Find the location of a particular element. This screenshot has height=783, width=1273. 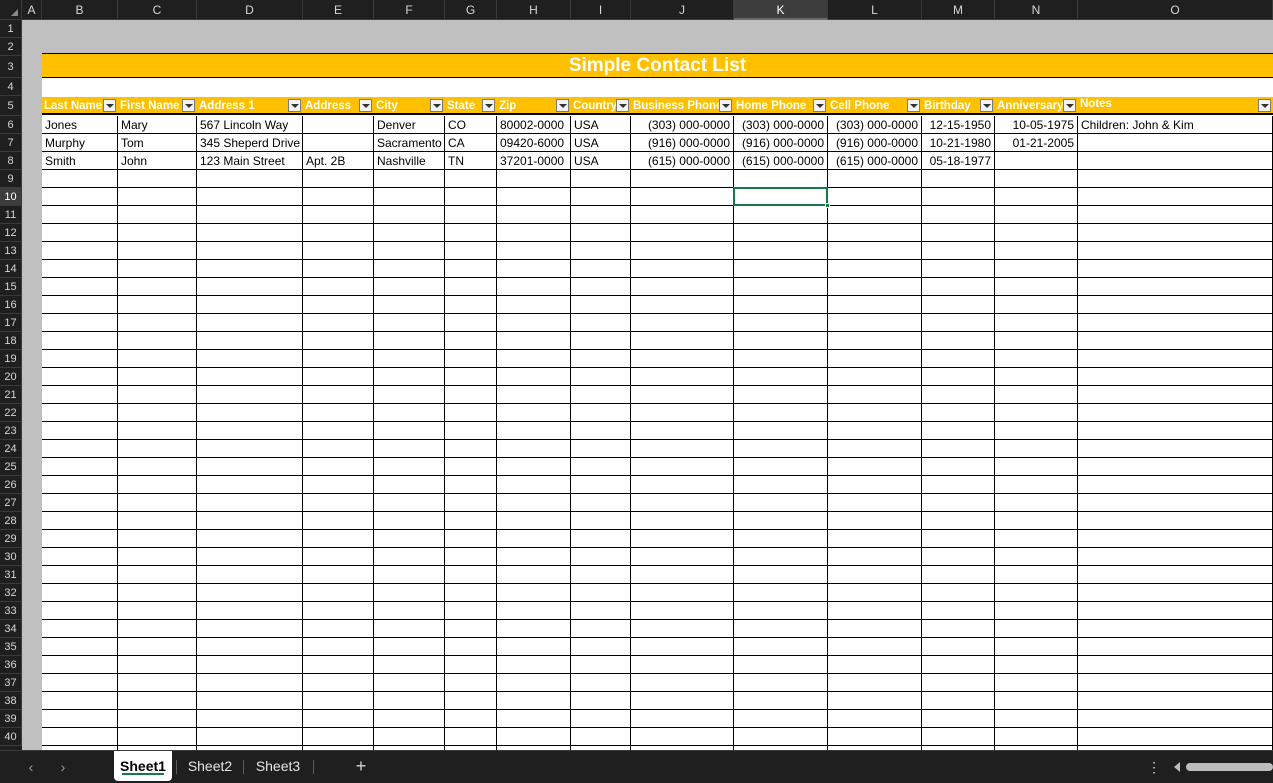

row-header-11: 11 is located at coordinates (11, 215).